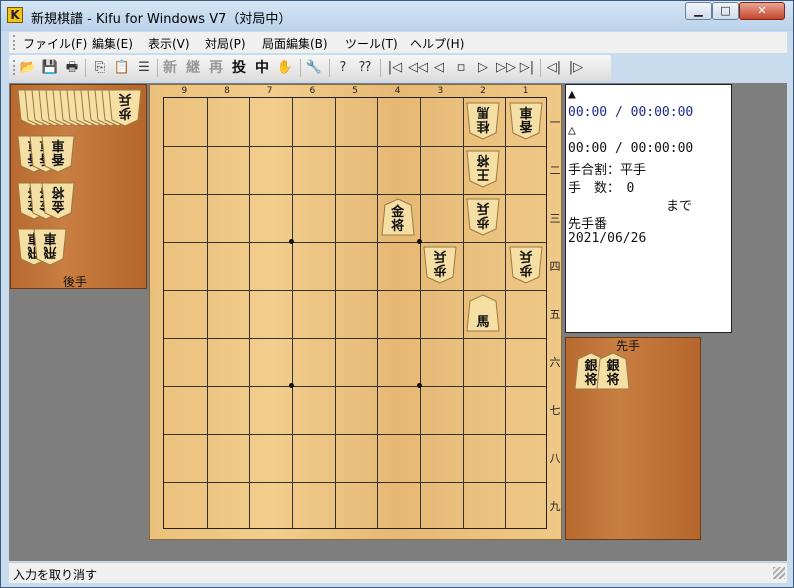 Image resolution: width=794 pixels, height=588 pixels. I want to click on stop-icon: ▫, so click(461, 68).